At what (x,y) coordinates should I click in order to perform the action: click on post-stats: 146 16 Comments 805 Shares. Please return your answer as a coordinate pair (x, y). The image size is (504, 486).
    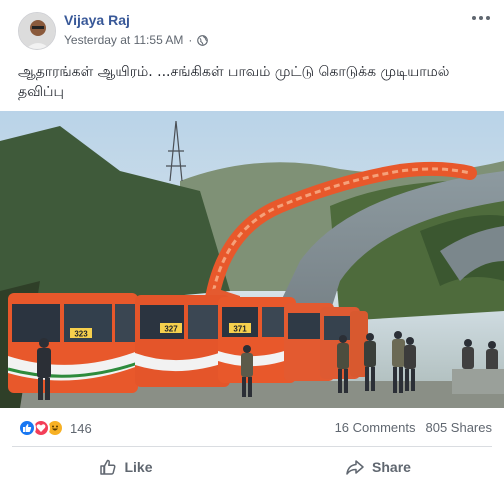
    Looking at the image, I should click on (252, 428).